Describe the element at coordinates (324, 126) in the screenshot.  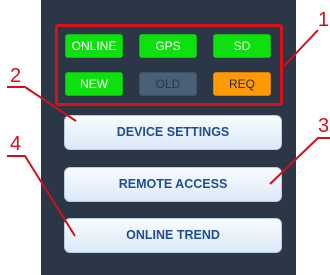
I see `callout-3-label: 3` at that location.